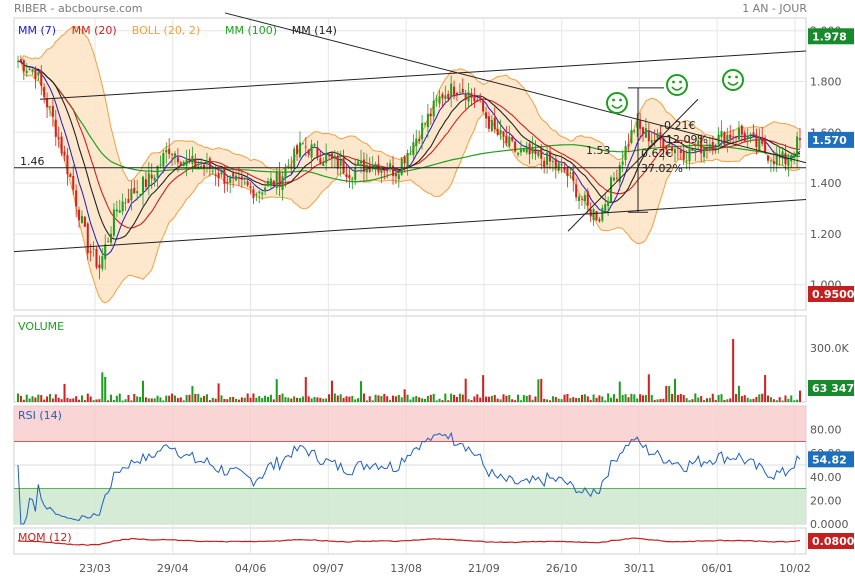 This screenshot has height=580, width=855. I want to click on x-axis-label: 09/07, so click(328, 568).